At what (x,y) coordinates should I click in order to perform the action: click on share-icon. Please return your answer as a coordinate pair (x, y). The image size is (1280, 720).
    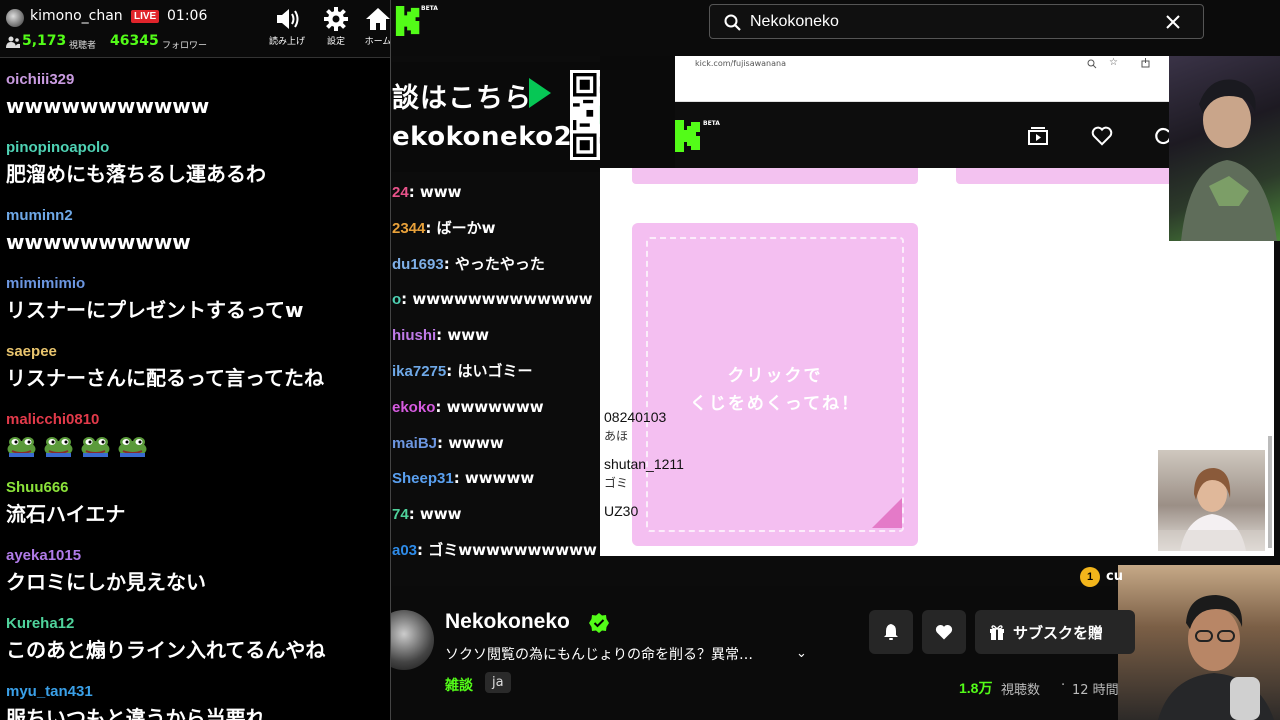
    Looking at the image, I should click on (1145, 63).